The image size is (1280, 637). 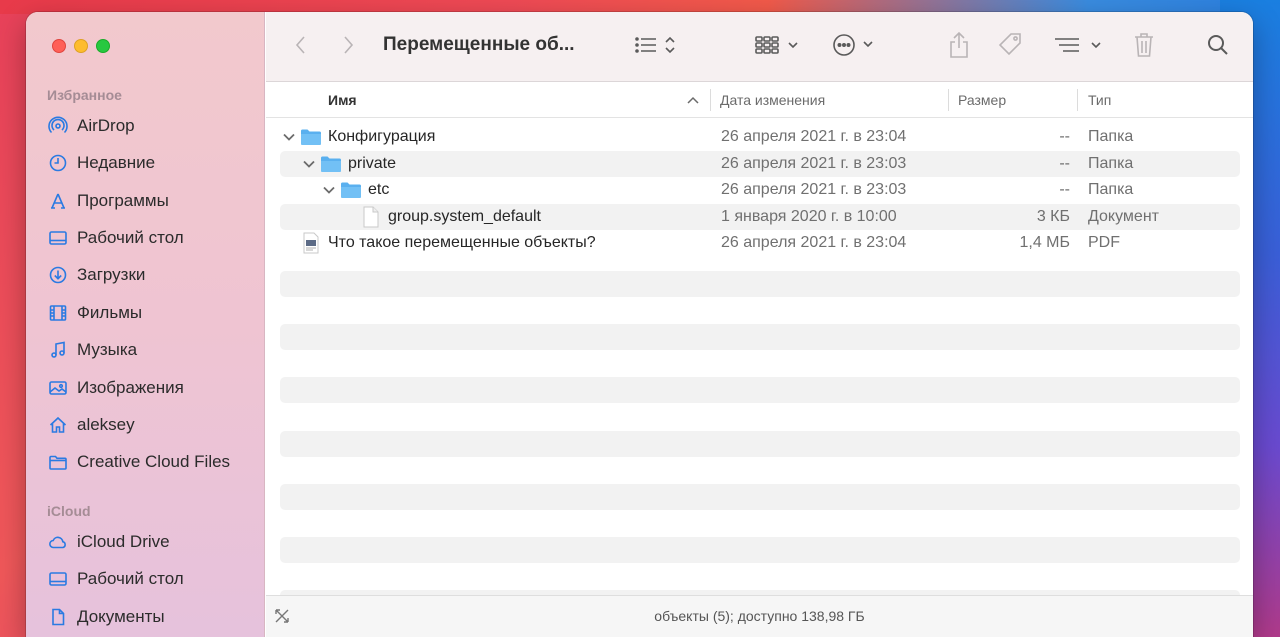 What do you see at coordinates (58, 163) in the screenshot?
I see `clock-icon` at bounding box center [58, 163].